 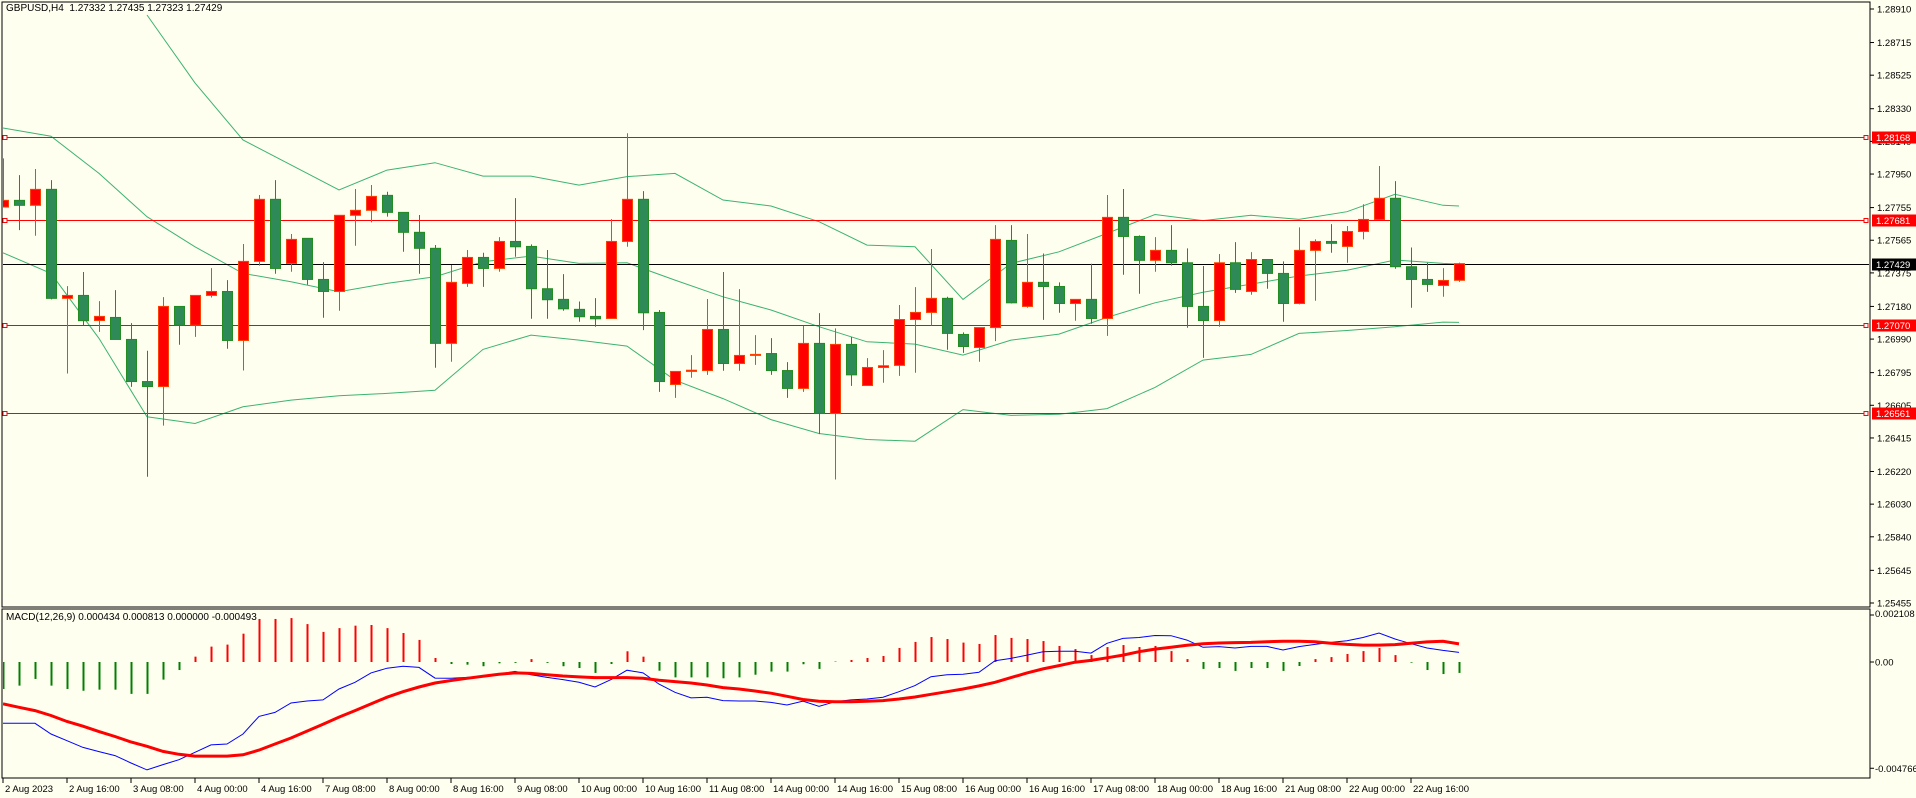 I want to click on time-tick-label: 16 Aug 16:00, so click(x=1057, y=789).